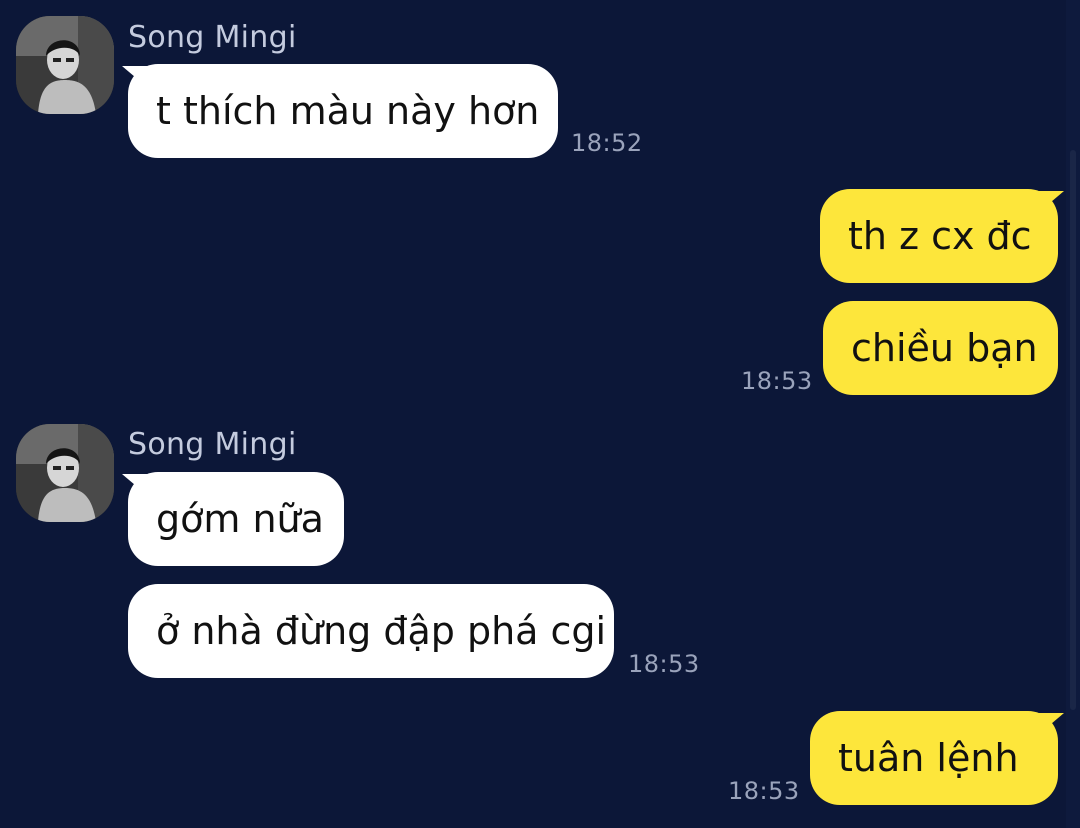 Image resolution: width=1080 pixels, height=828 pixels. What do you see at coordinates (236, 519) in the screenshot?
I see `message-bubble-incoming: gớm nữa` at bounding box center [236, 519].